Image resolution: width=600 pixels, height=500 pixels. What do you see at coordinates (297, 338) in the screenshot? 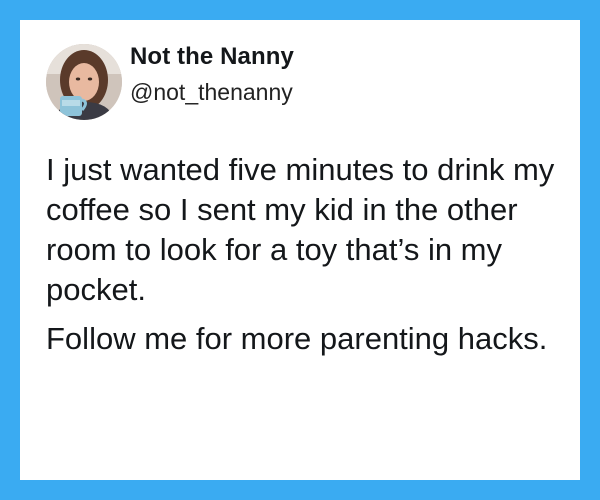
I see `tweet-paragraph: Follow me for more parenting hacks.` at bounding box center [297, 338].